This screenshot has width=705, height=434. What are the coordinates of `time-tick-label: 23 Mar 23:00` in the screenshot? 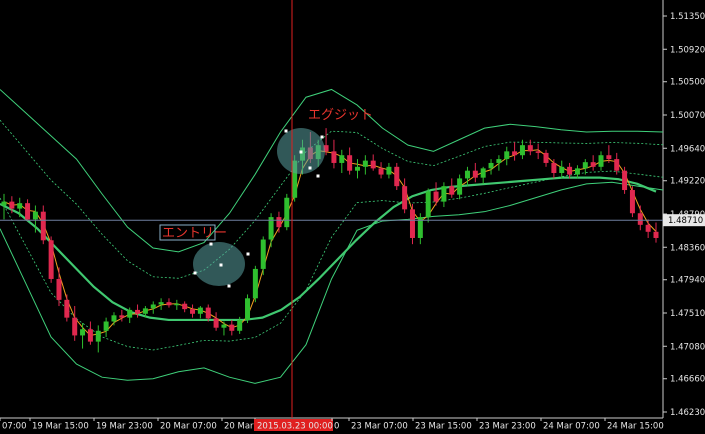 It's located at (507, 427).